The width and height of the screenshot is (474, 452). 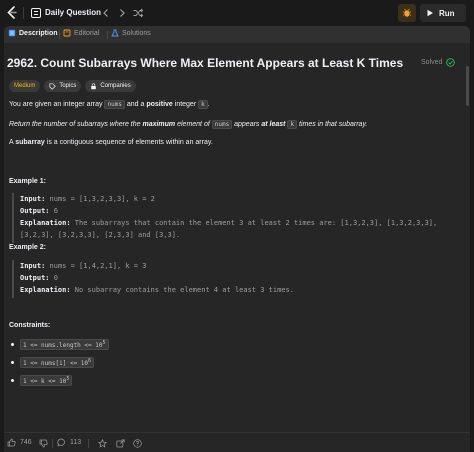 I want to click on like-count: 746, so click(x=26, y=442).